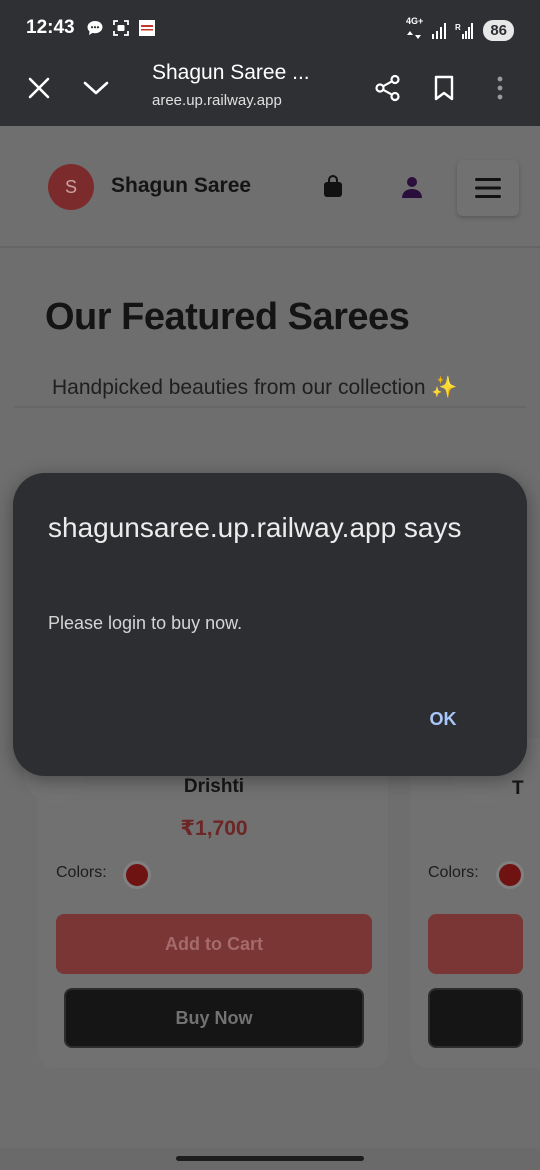 Image resolution: width=540 pixels, height=1170 pixels. I want to click on signal-icon, so click(439, 30).